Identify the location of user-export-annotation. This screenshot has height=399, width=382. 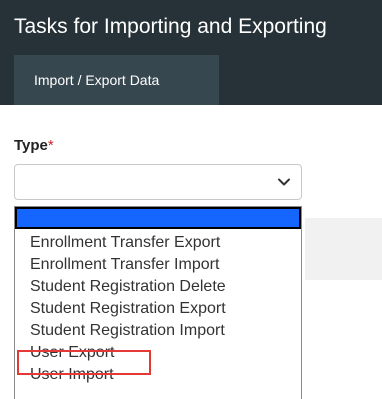
(84, 362).